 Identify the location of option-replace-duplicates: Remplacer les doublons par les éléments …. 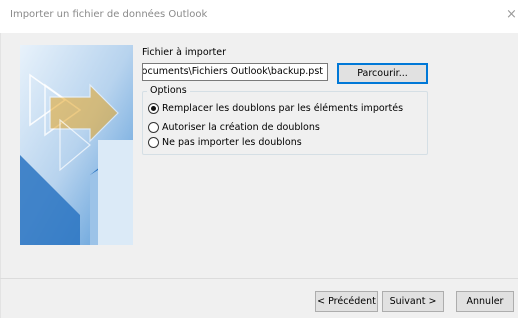
(275, 108).